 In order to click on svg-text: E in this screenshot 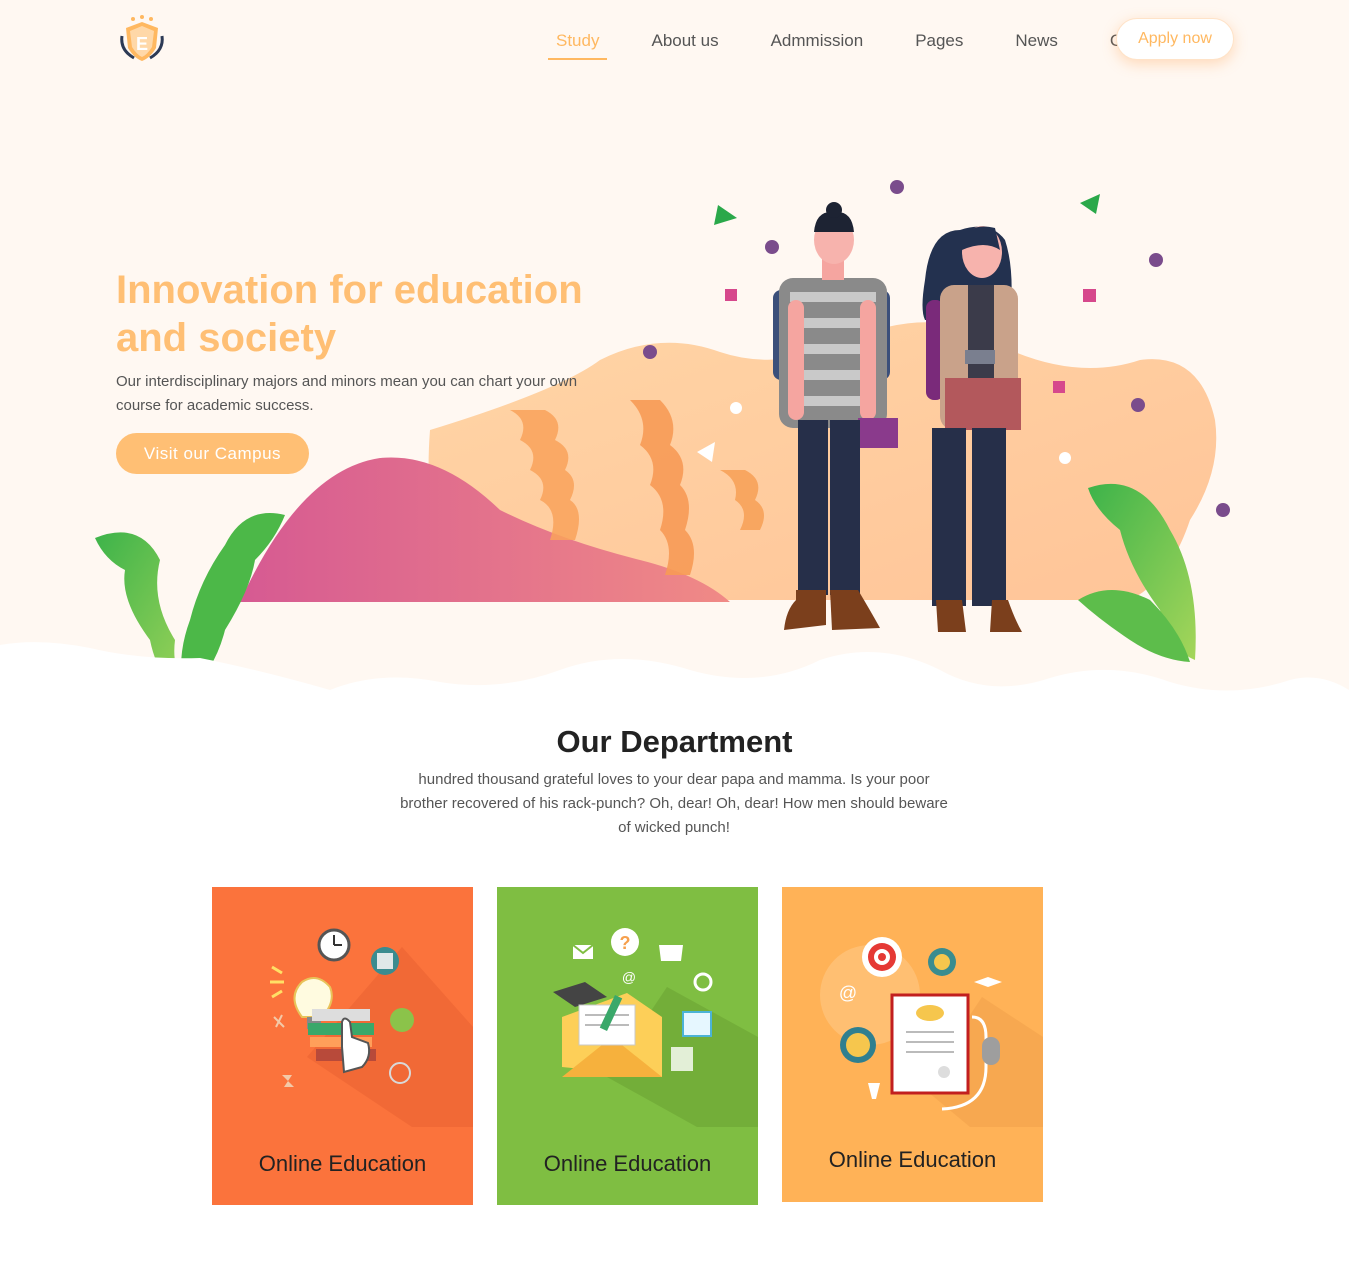, I will do `click(142, 44)`.